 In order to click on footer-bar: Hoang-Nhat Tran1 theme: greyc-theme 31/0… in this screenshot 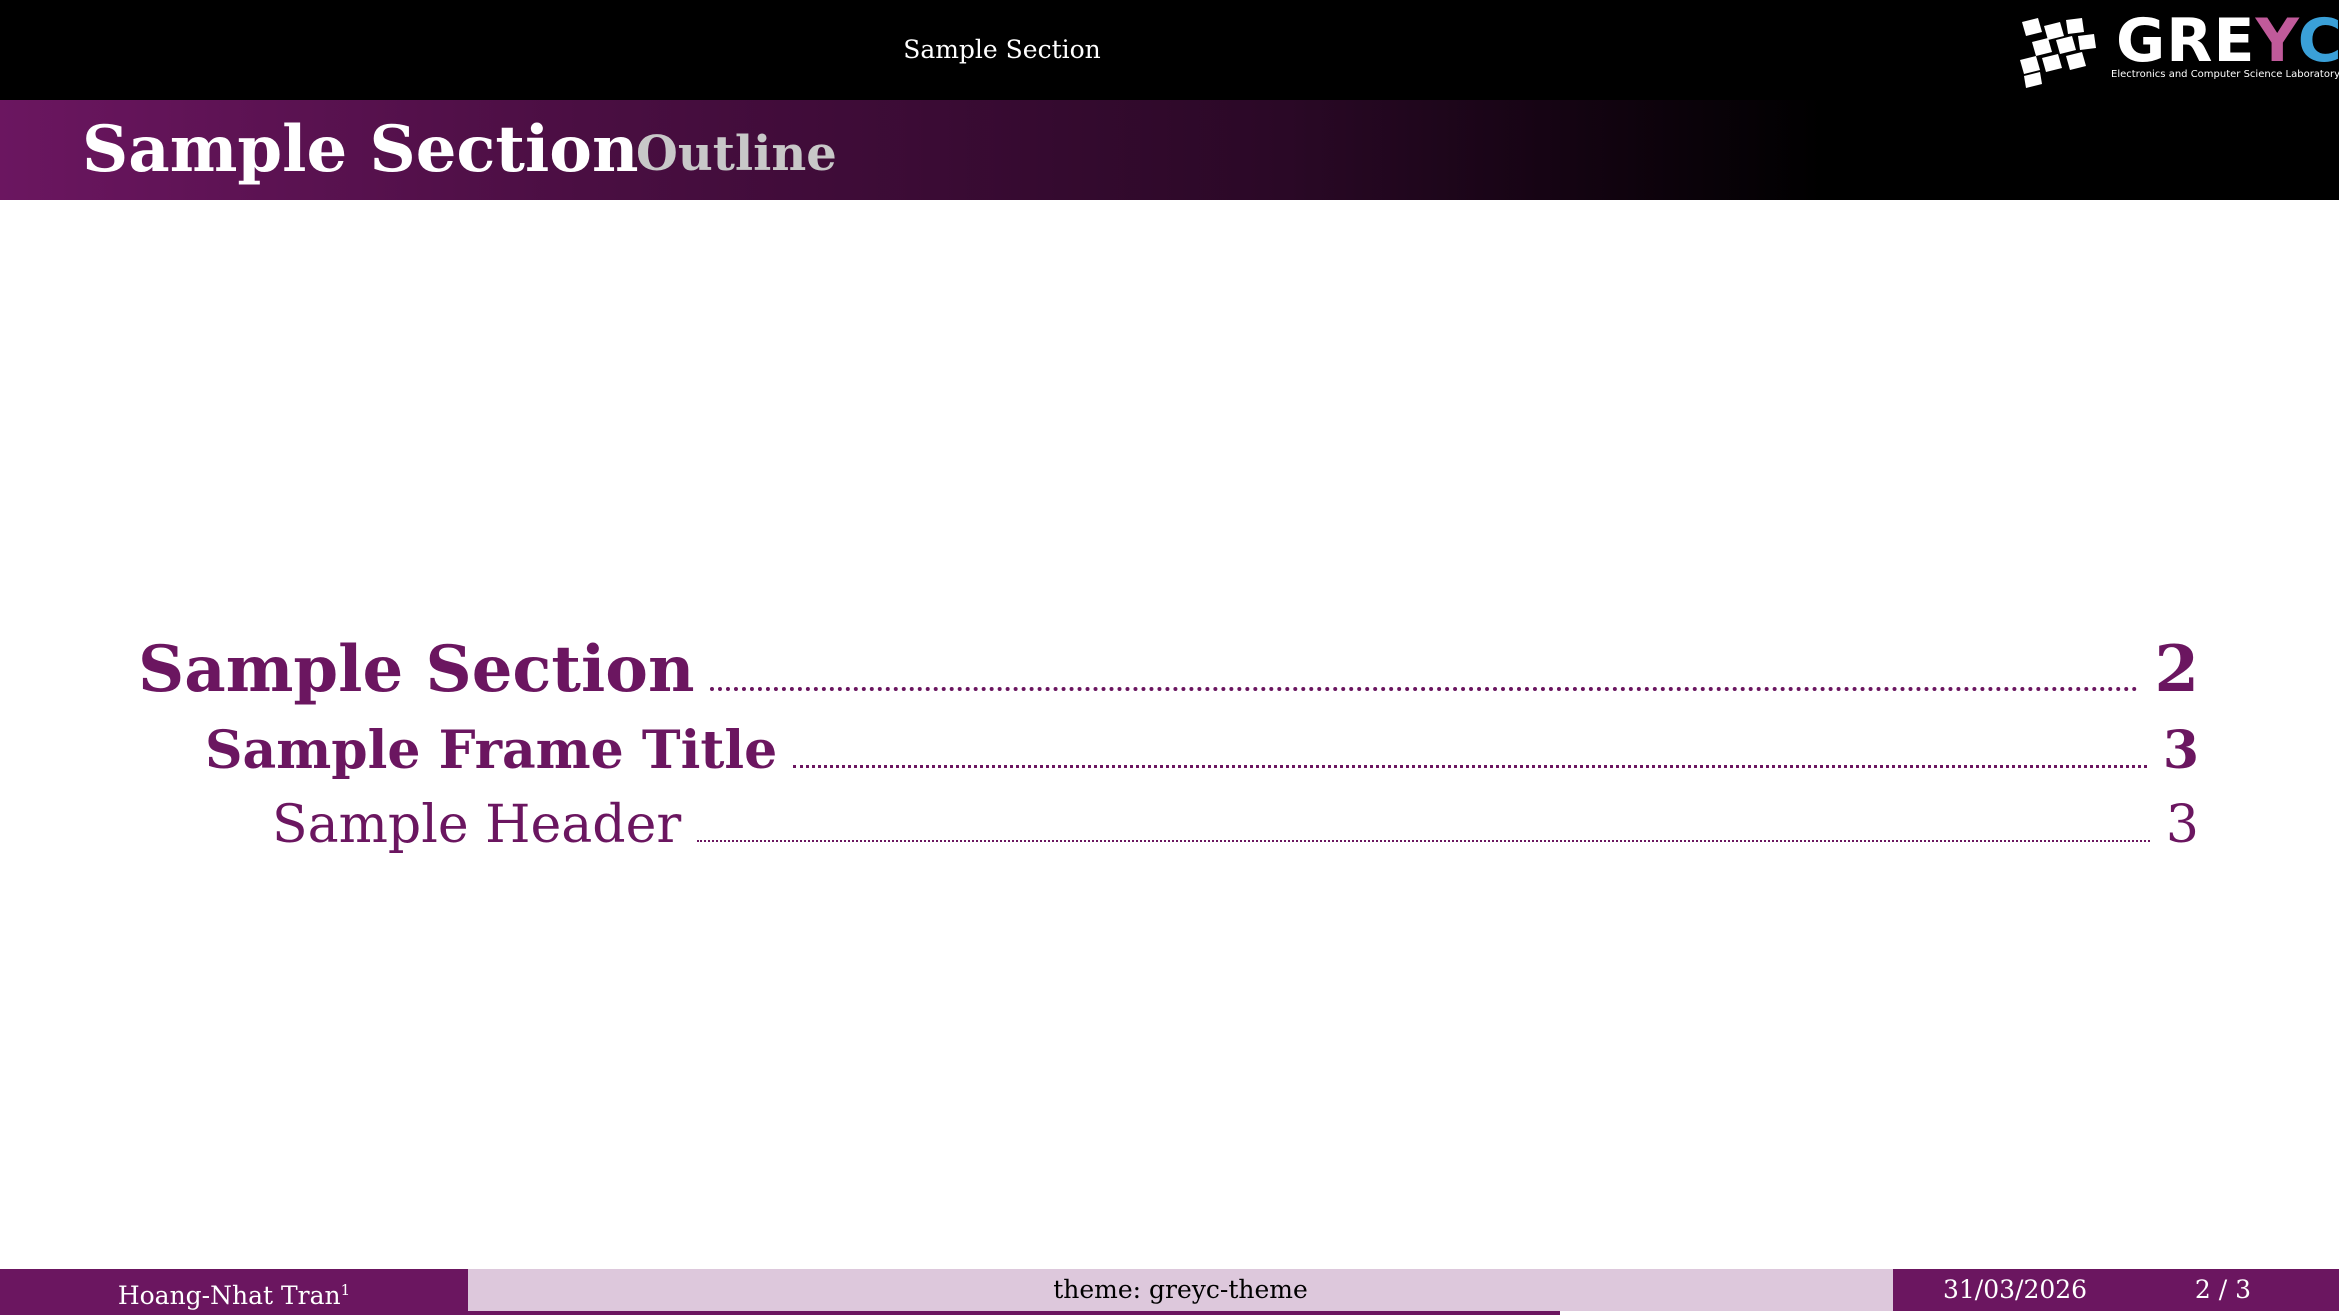, I will do `click(1169, 1290)`.